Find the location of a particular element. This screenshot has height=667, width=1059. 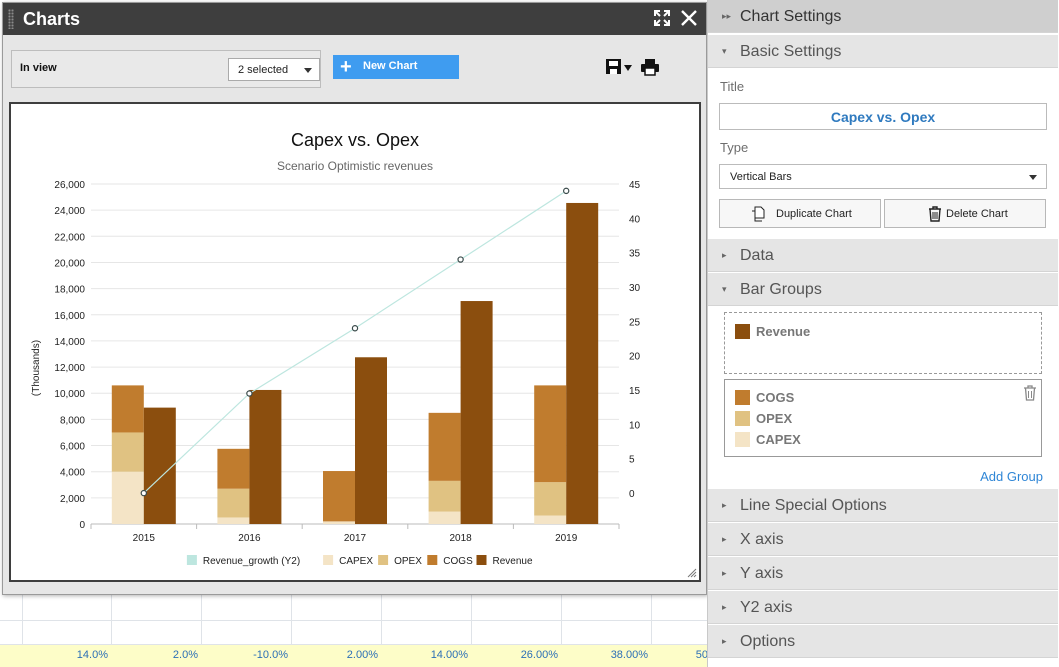

y-tick-label: 26,000 is located at coordinates (69, 185).